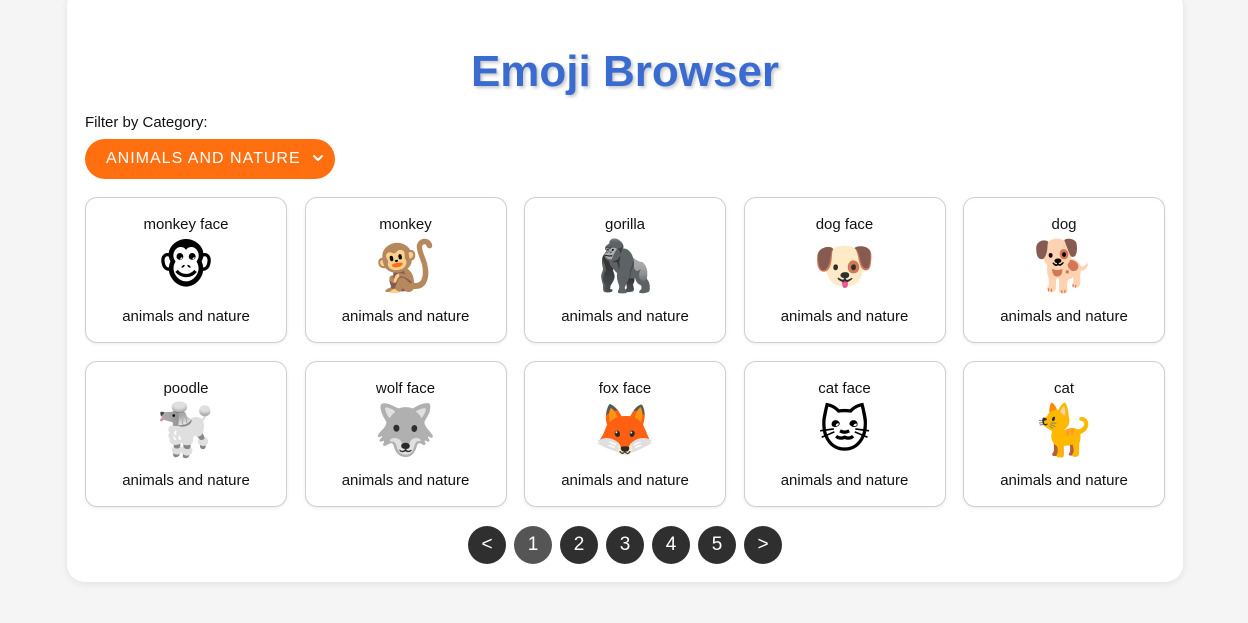  What do you see at coordinates (533, 545) in the screenshot?
I see `page-button-1: 1` at bounding box center [533, 545].